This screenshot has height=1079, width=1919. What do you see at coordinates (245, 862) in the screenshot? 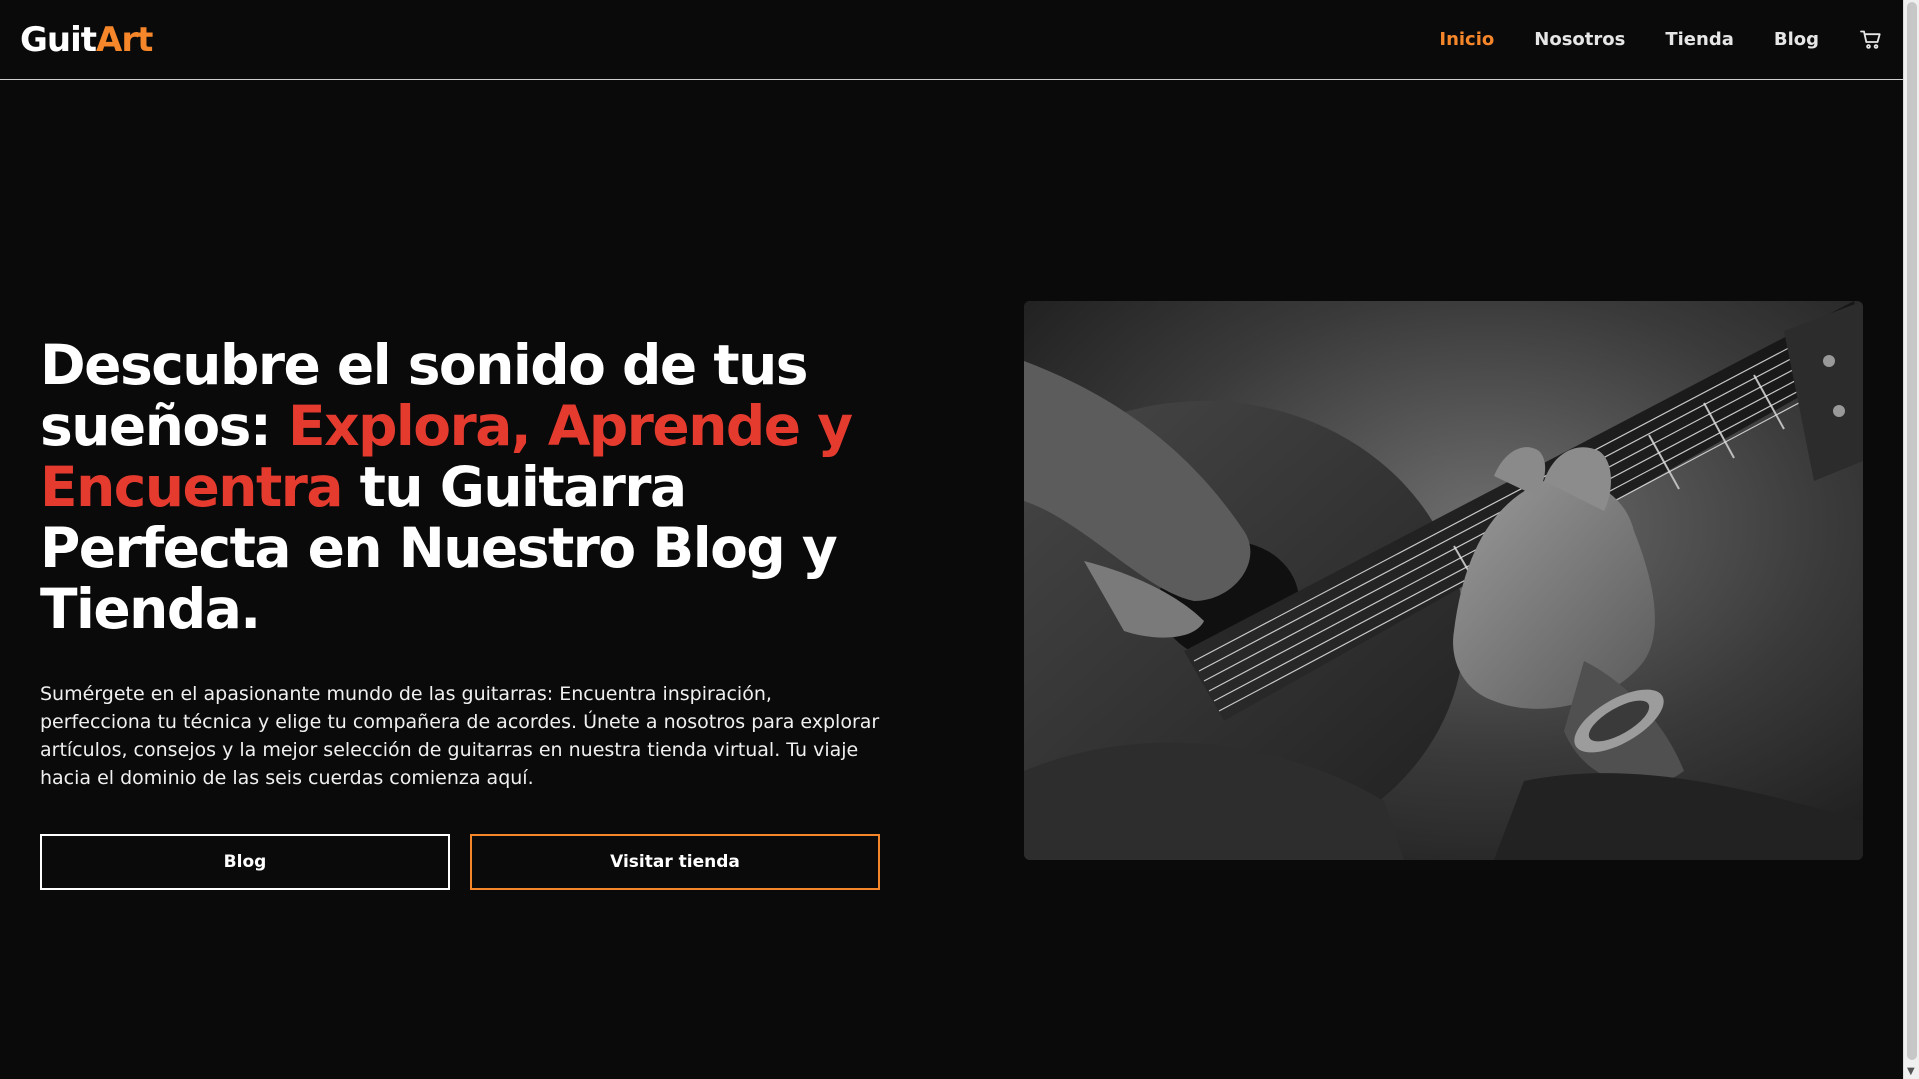
I see `blog-button: Blog` at bounding box center [245, 862].